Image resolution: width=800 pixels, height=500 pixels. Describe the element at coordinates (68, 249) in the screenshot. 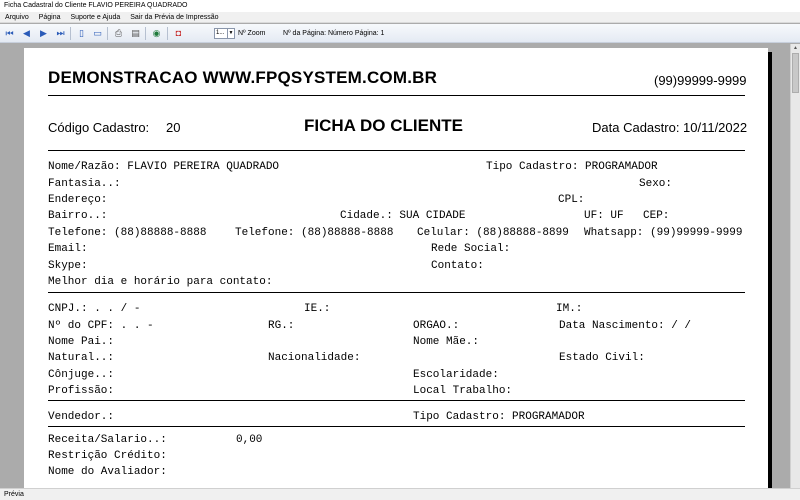

I see `field-email: Email:` at that location.